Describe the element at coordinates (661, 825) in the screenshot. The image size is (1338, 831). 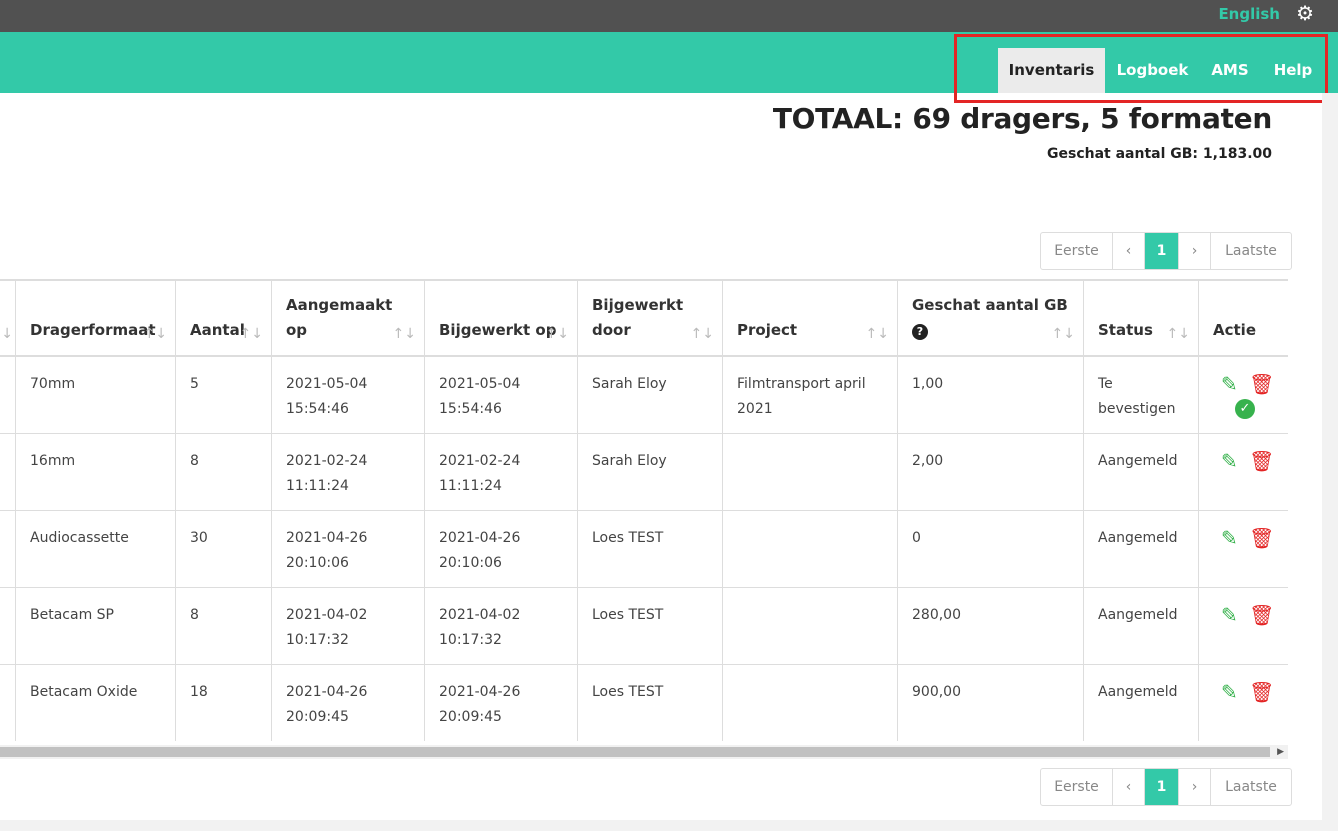
I see `bottom-gutter` at that location.